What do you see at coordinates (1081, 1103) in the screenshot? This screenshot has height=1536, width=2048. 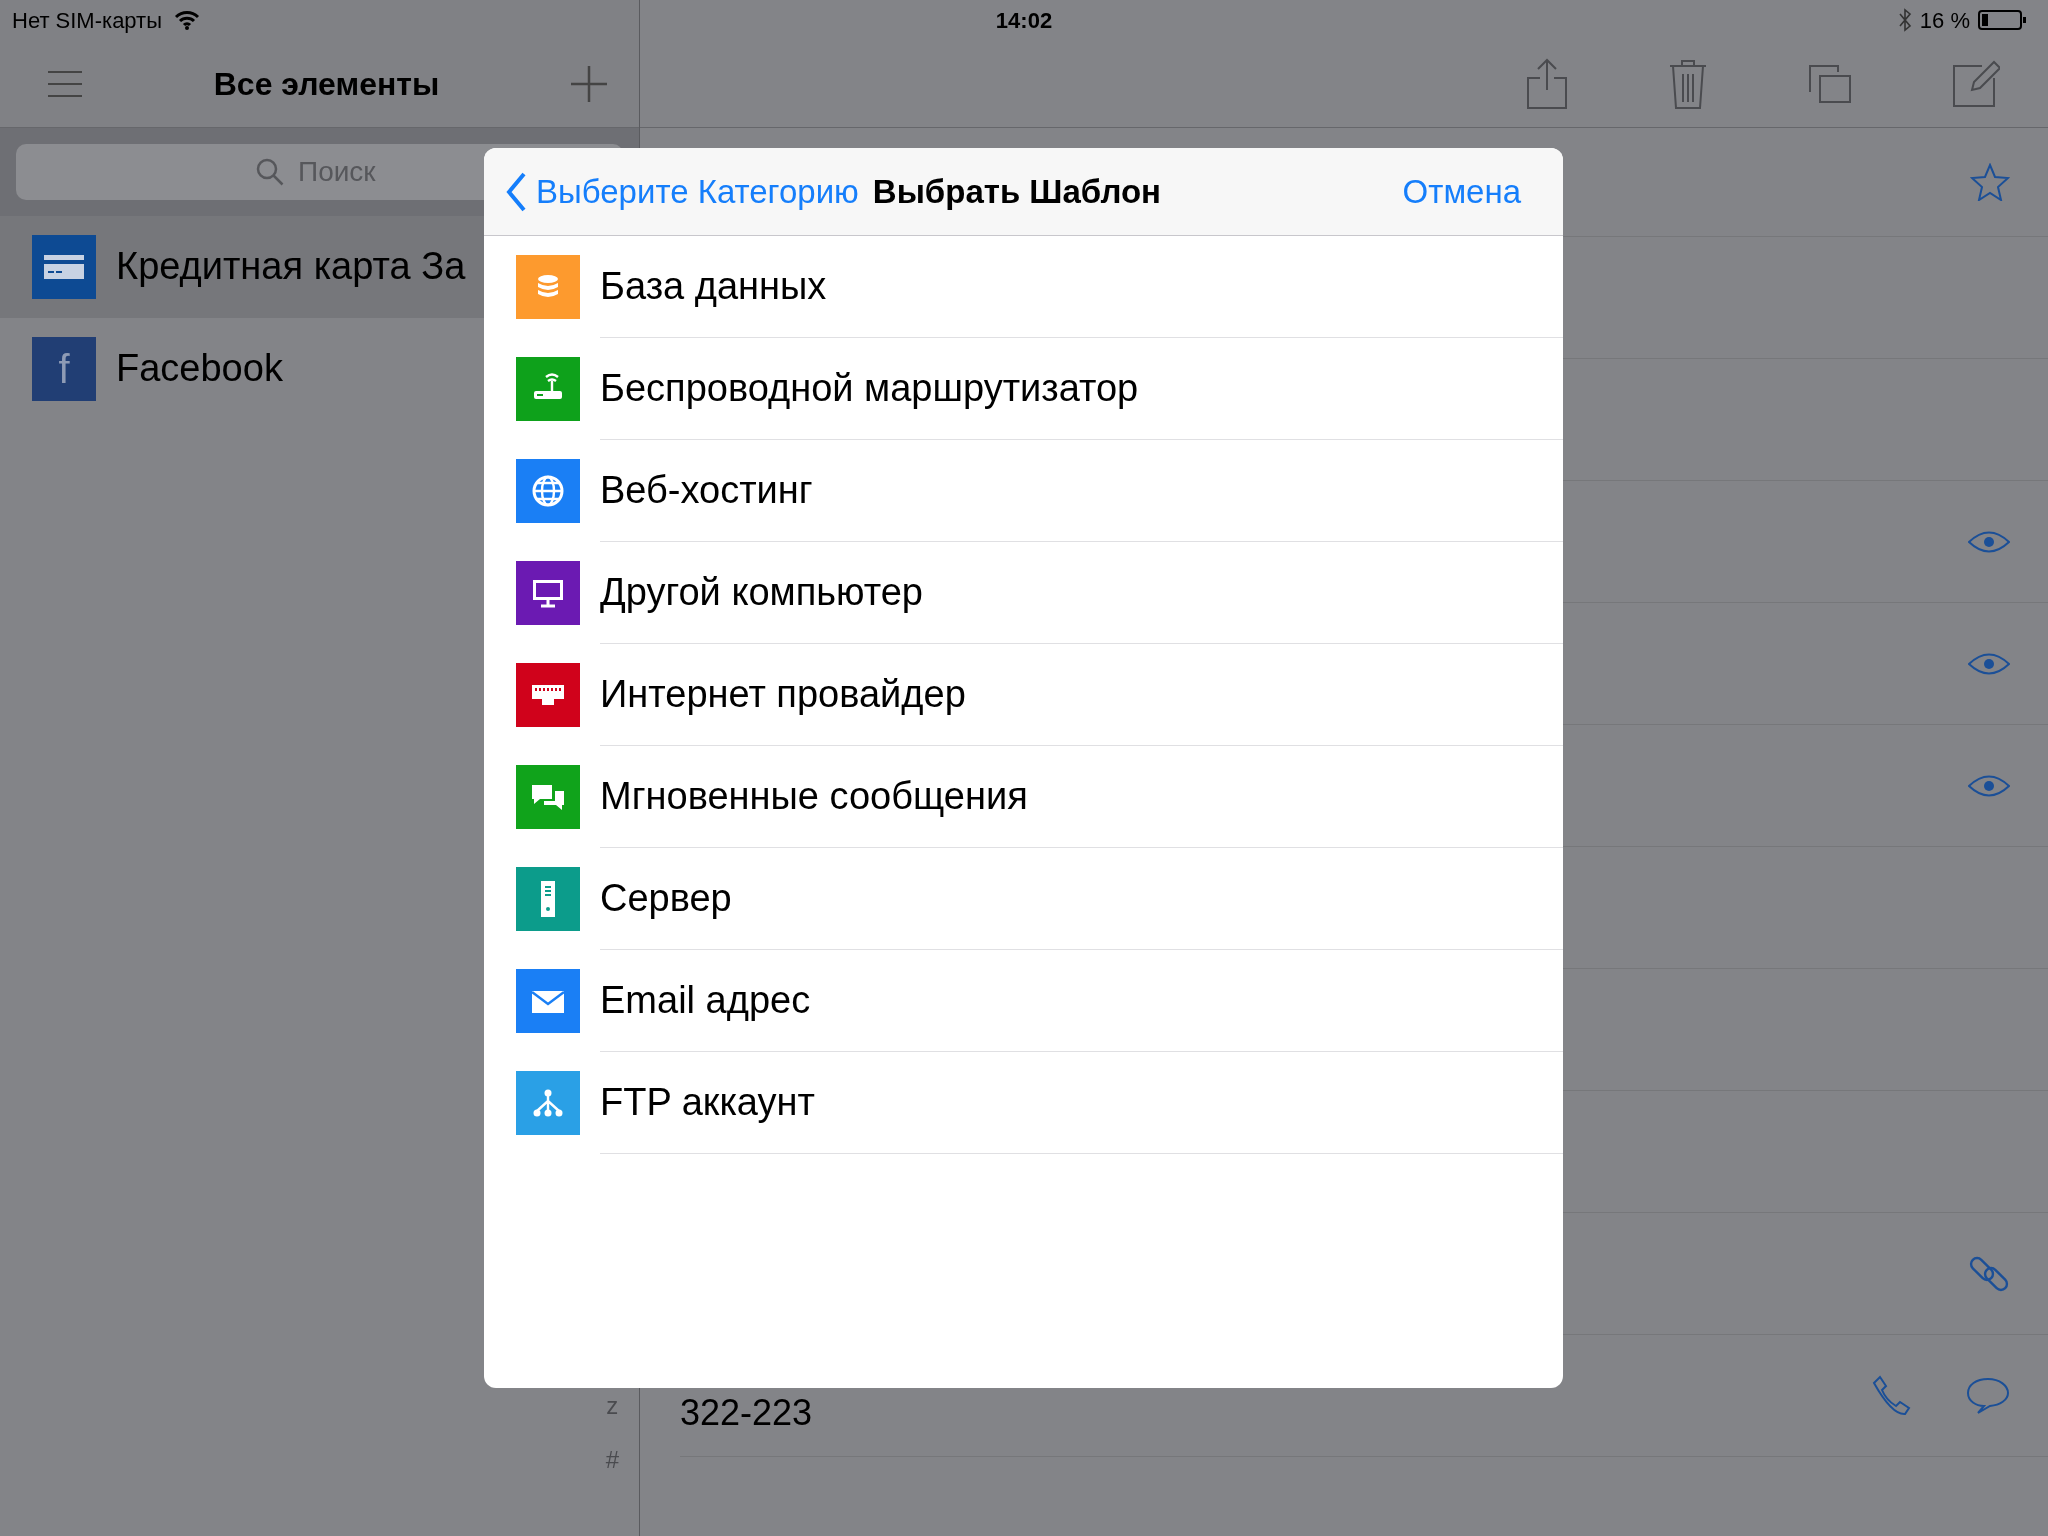 I see `template-item: FTP аккаунт` at bounding box center [1081, 1103].